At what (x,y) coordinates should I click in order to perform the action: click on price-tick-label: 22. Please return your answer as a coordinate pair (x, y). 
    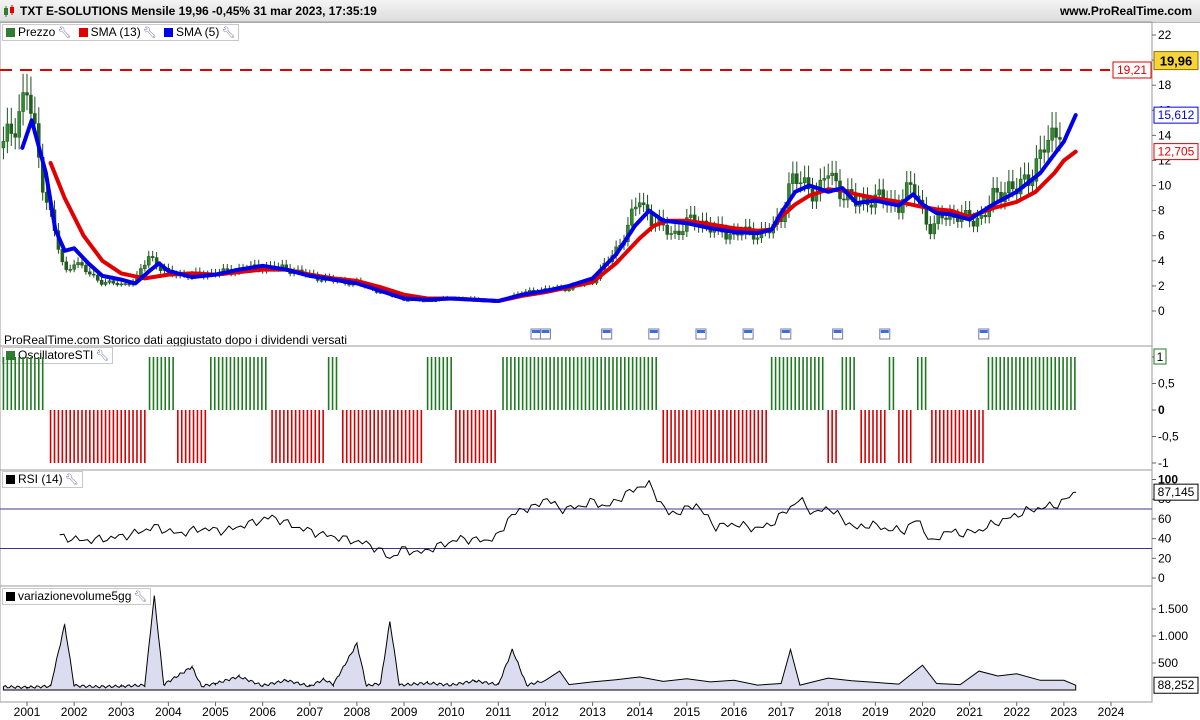
    Looking at the image, I should click on (1165, 35).